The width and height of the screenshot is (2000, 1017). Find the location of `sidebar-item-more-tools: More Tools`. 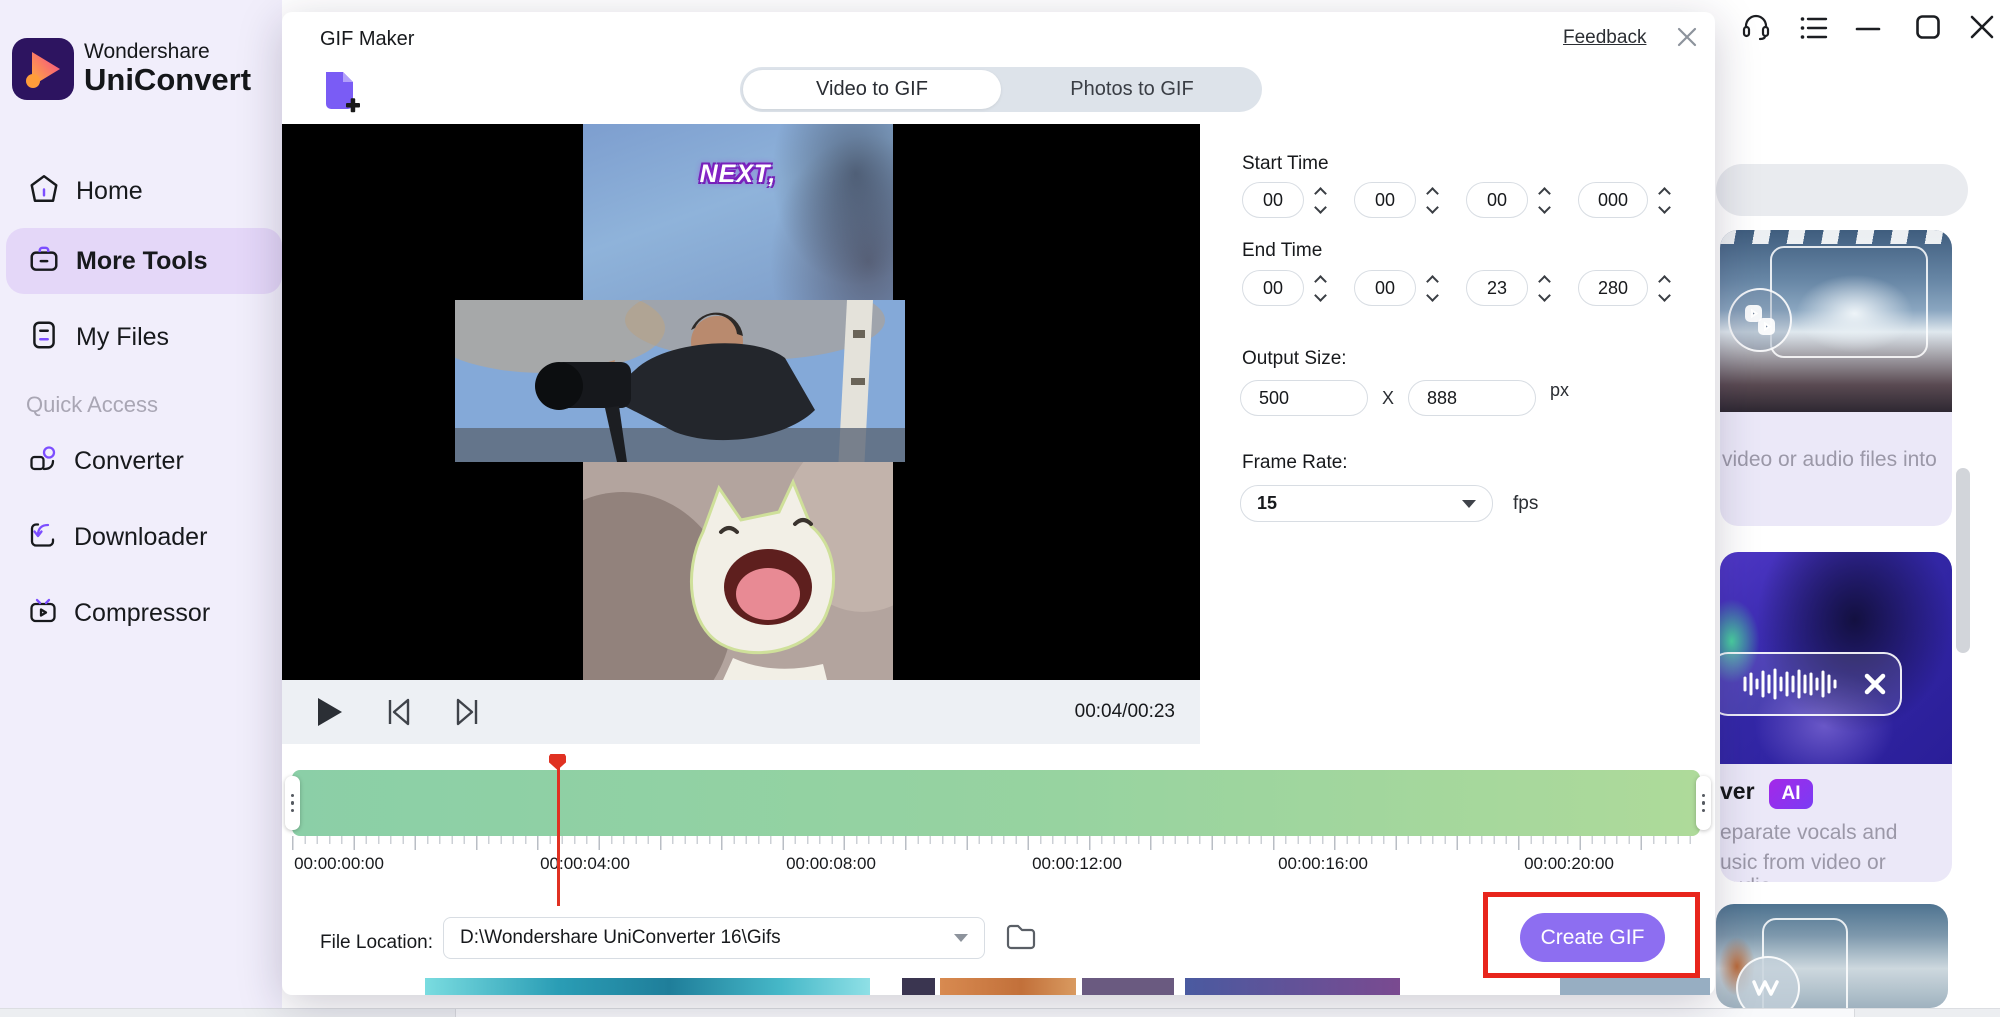

sidebar-item-more-tools: More Tools is located at coordinates (144, 261).